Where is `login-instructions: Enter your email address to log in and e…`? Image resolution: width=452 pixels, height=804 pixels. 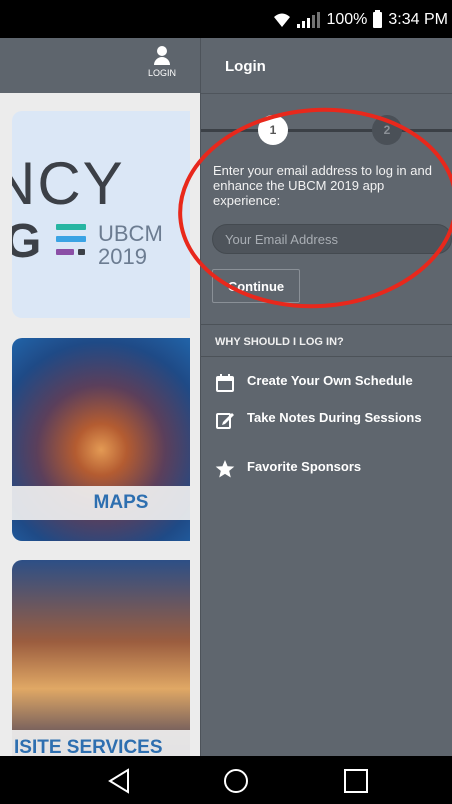 login-instructions: Enter your email address to log in and e… is located at coordinates (322, 185).